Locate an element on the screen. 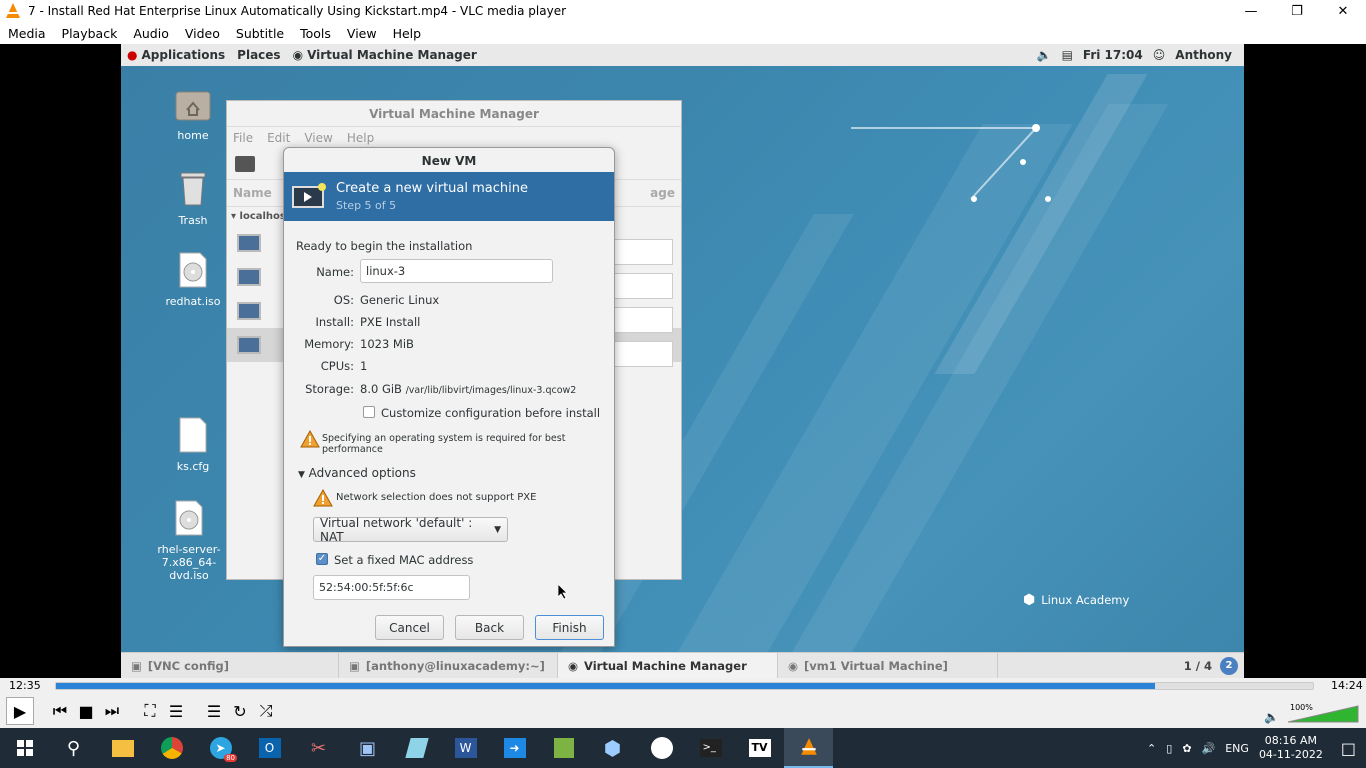 Image resolution: width=1366 pixels, height=768 pixels. column-usage: age is located at coordinates (662, 193).